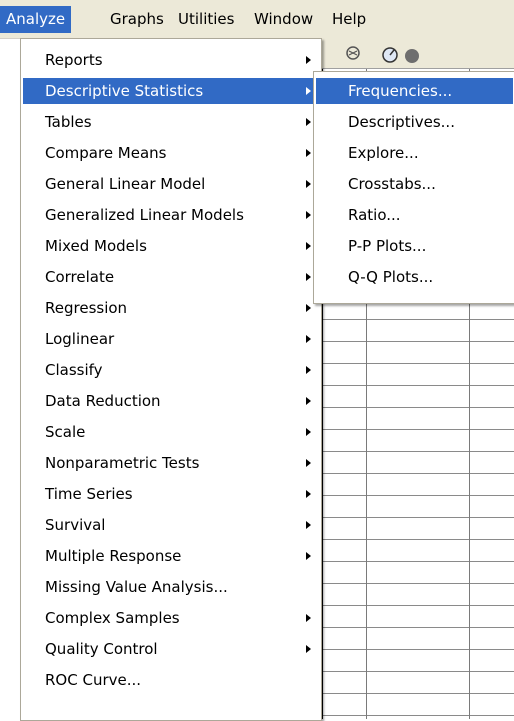  Describe the element at coordinates (103, 401) in the screenshot. I see `menu-item-label: Data Reduction` at that location.